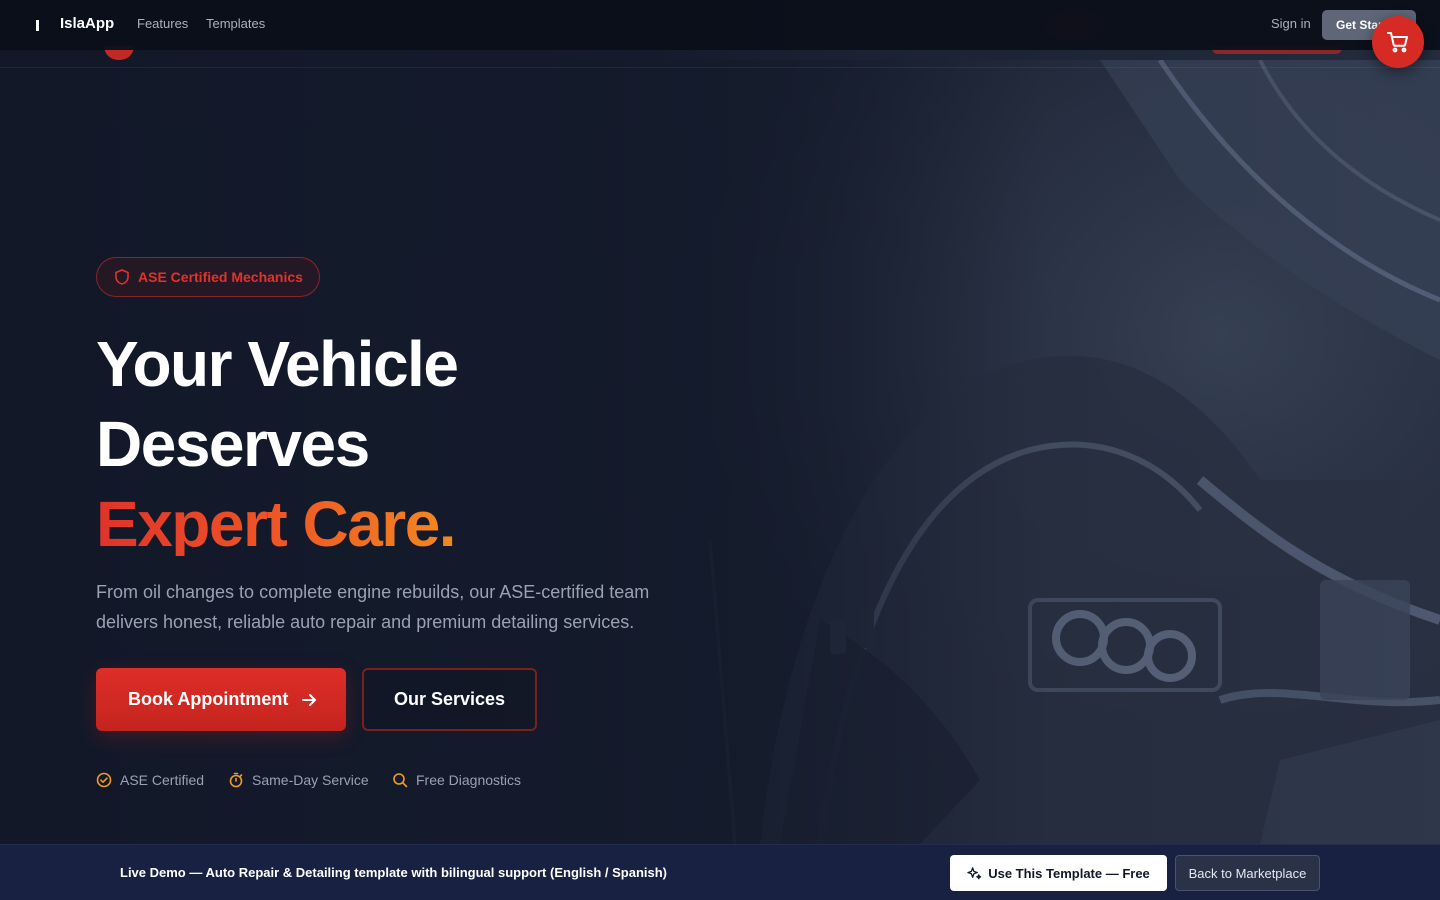  I want to click on feature-ase-certified: ASE Certified, so click(150, 780).